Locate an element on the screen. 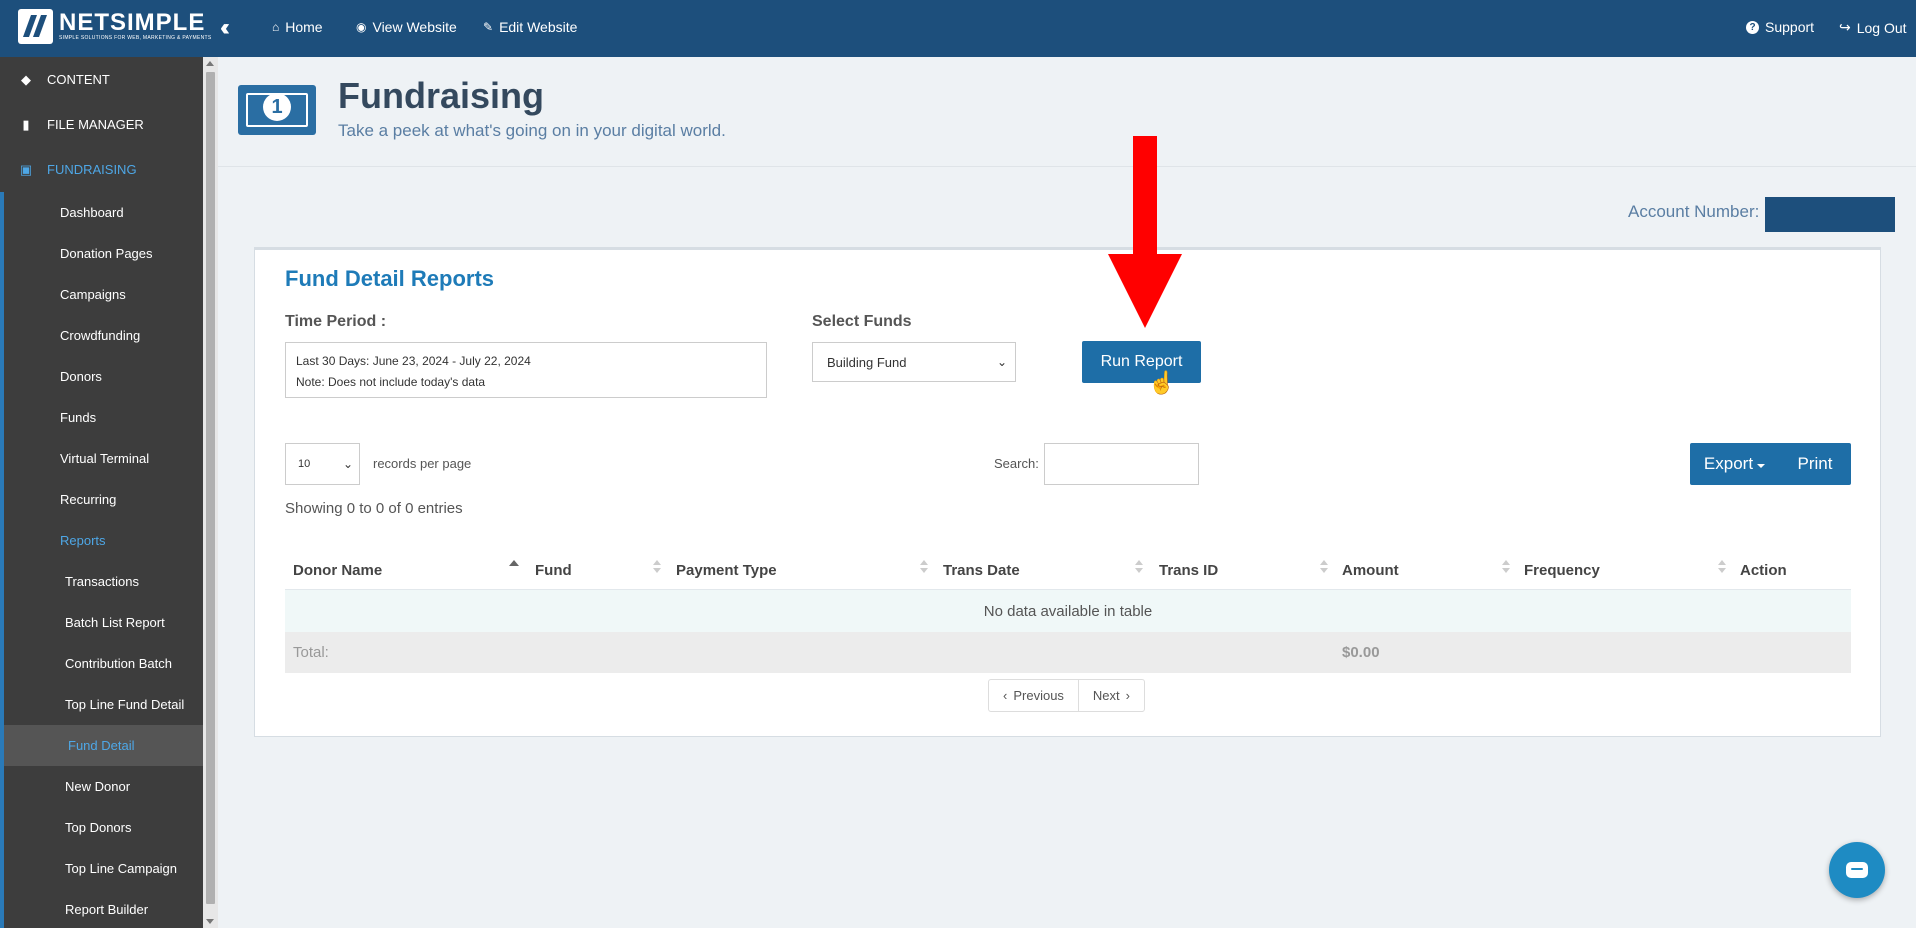 The height and width of the screenshot is (928, 1916). account-number-label: Account Number: is located at coordinates (1694, 211).